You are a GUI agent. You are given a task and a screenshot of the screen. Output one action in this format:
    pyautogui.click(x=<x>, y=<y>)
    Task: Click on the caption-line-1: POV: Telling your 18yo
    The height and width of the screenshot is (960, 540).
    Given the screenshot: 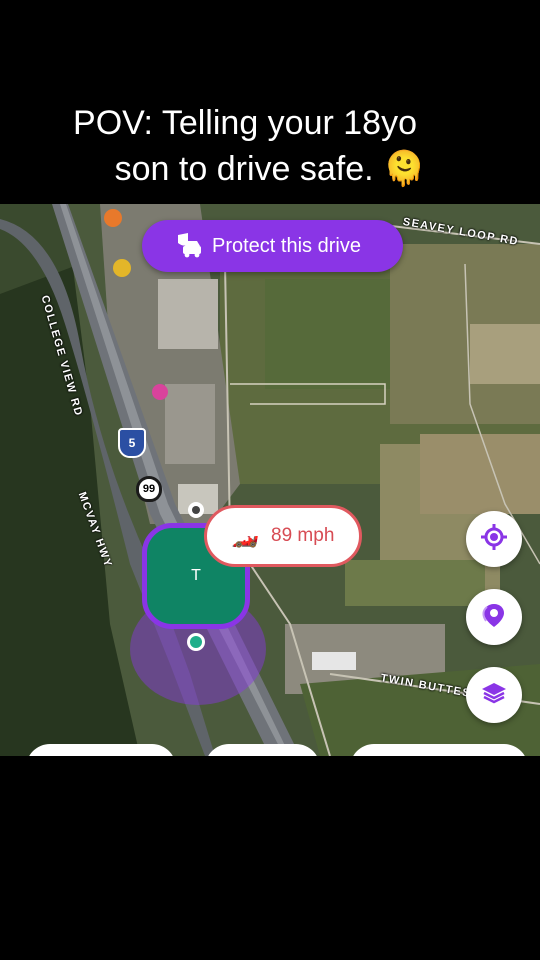 What is the action you would take?
    pyautogui.click(x=245, y=123)
    